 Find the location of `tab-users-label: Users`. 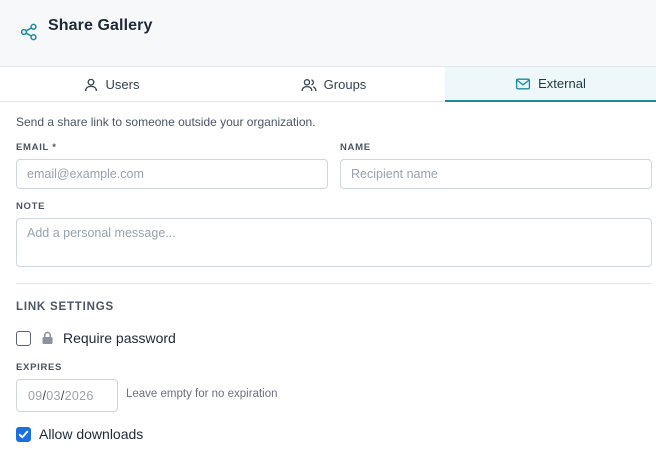

tab-users-label: Users is located at coordinates (122, 84).